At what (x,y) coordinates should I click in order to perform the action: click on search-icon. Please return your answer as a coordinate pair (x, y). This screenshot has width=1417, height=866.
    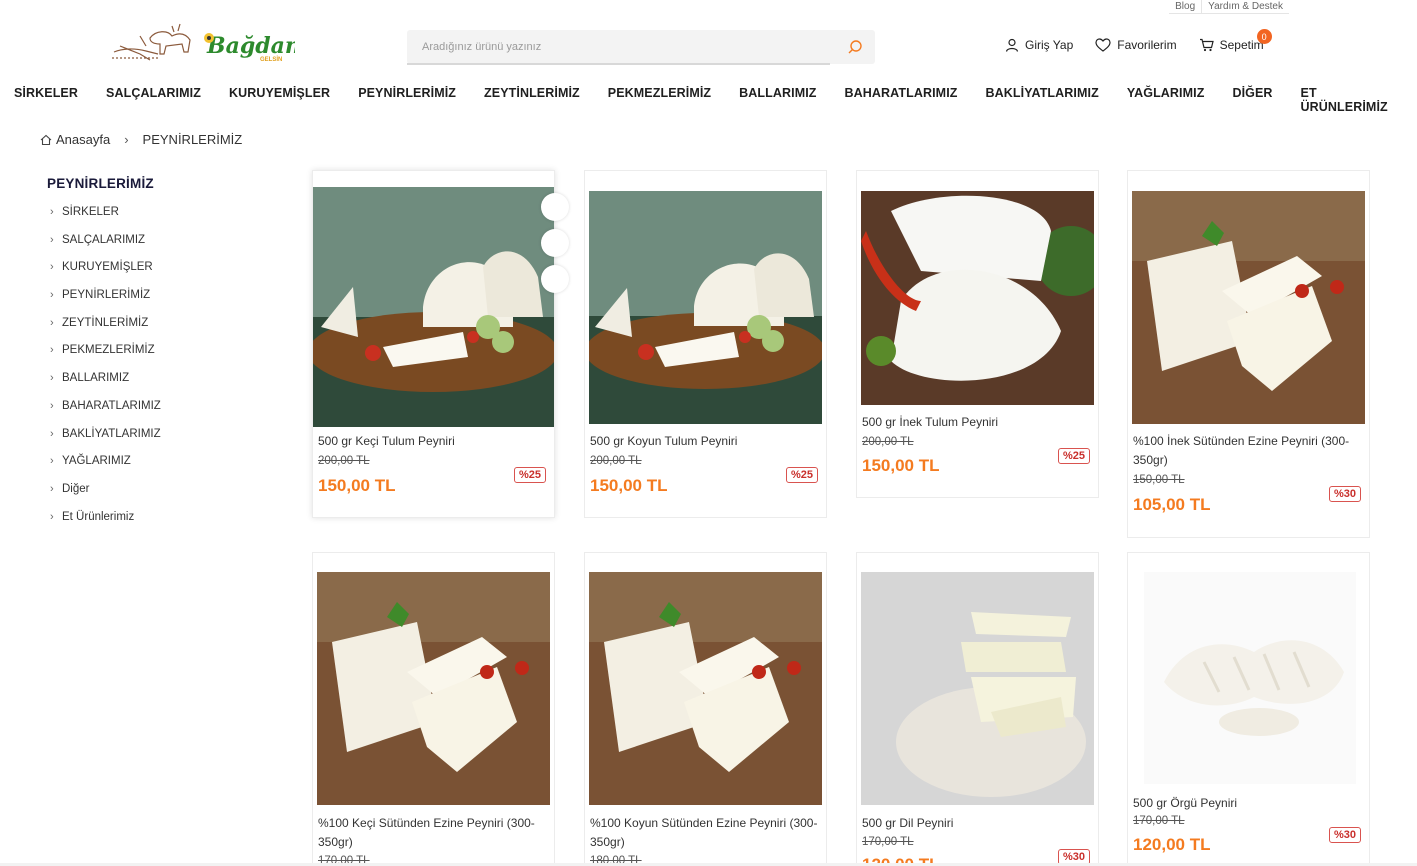
    Looking at the image, I should click on (855, 47).